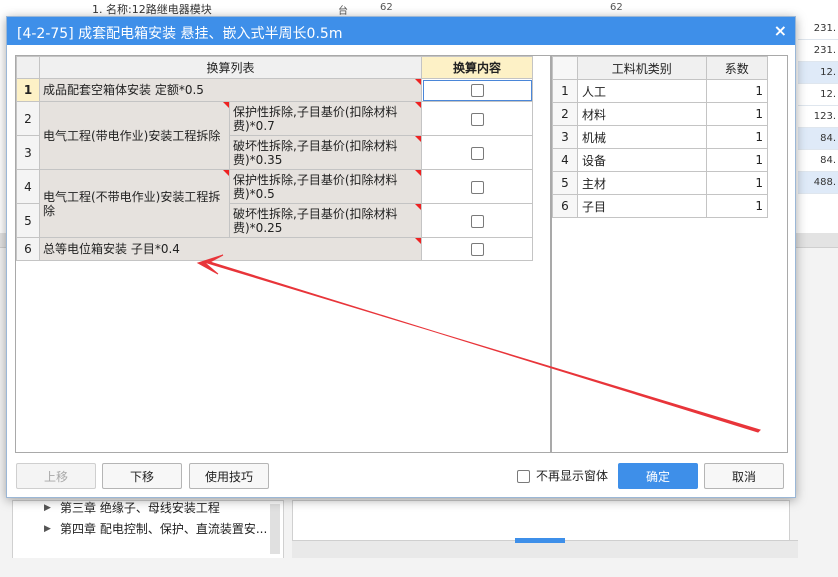 This screenshot has height=577, width=838. What do you see at coordinates (325, 186) in the screenshot?
I see `conversion-item: 保护性拆除,子目基价(扣除材料费)*0.5` at bounding box center [325, 186].